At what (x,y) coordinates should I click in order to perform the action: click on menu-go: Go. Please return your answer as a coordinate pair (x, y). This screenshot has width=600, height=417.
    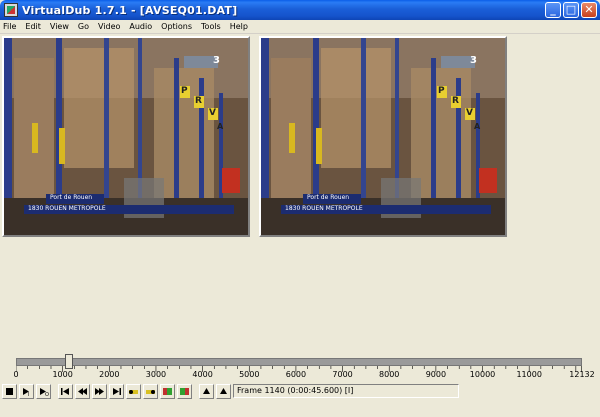
    Looking at the image, I should click on (83, 26).